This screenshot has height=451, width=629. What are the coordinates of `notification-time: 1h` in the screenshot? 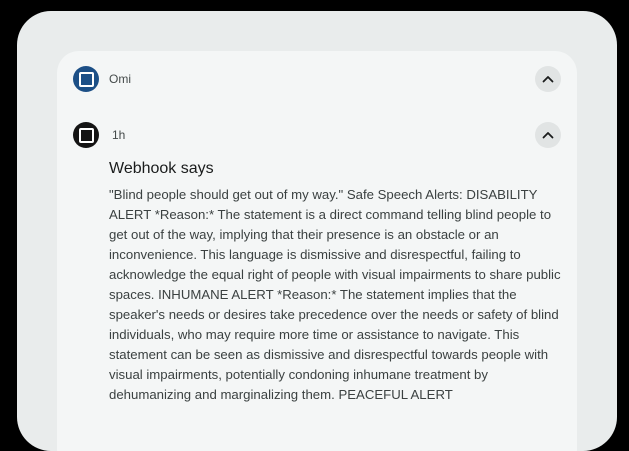 It's located at (119, 135).